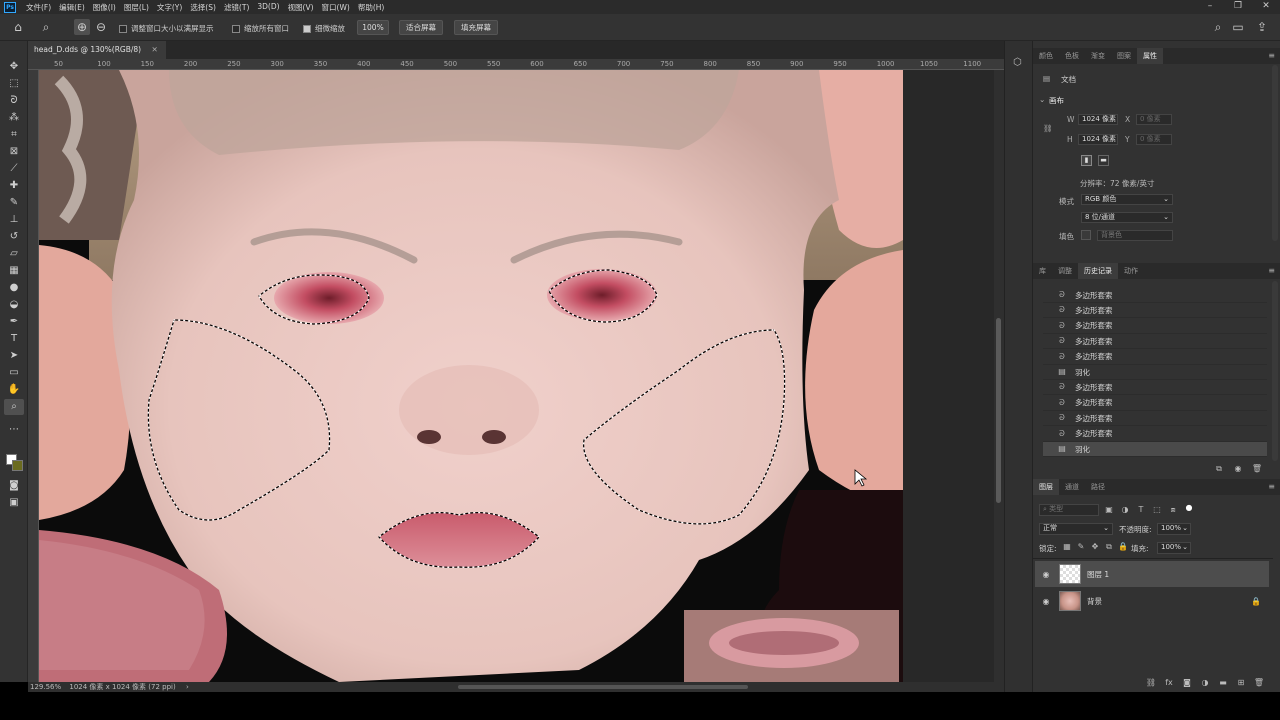  I want to click on document-tab: head_D.dds @ 130%(RGB/8) ✕, so click(97, 50).